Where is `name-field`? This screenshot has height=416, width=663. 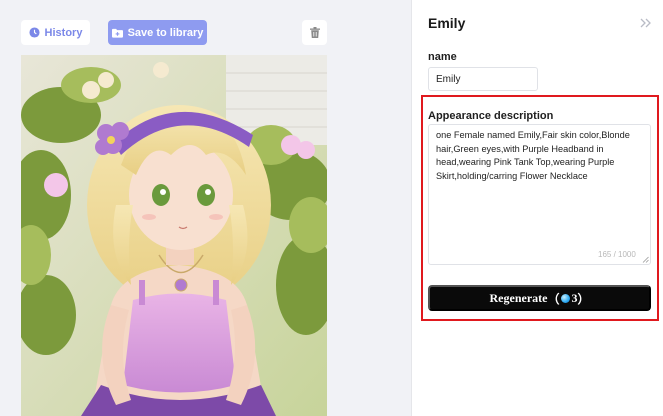 name-field is located at coordinates (483, 79).